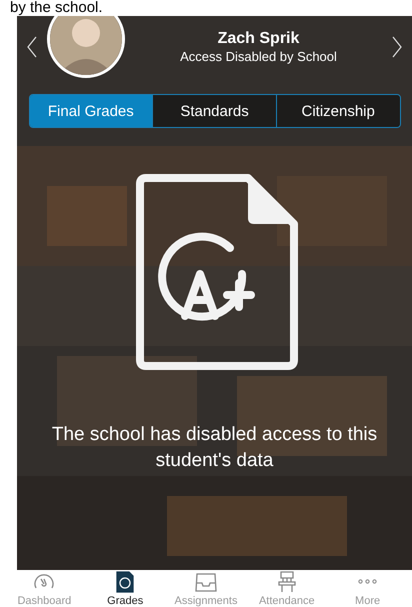 This screenshot has width=412, height=607. What do you see at coordinates (125, 588) in the screenshot?
I see `nav-tab: Grades` at bounding box center [125, 588].